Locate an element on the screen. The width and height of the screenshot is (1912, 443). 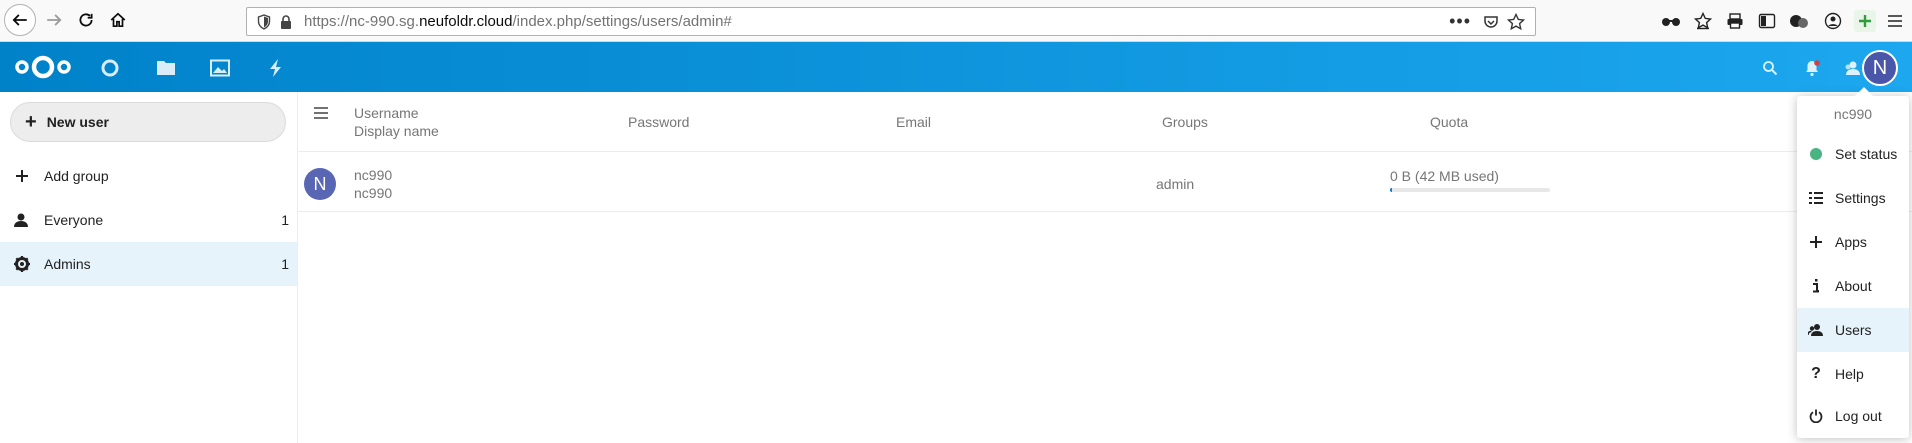
menu-item-apps: Apps is located at coordinates (1853, 242).